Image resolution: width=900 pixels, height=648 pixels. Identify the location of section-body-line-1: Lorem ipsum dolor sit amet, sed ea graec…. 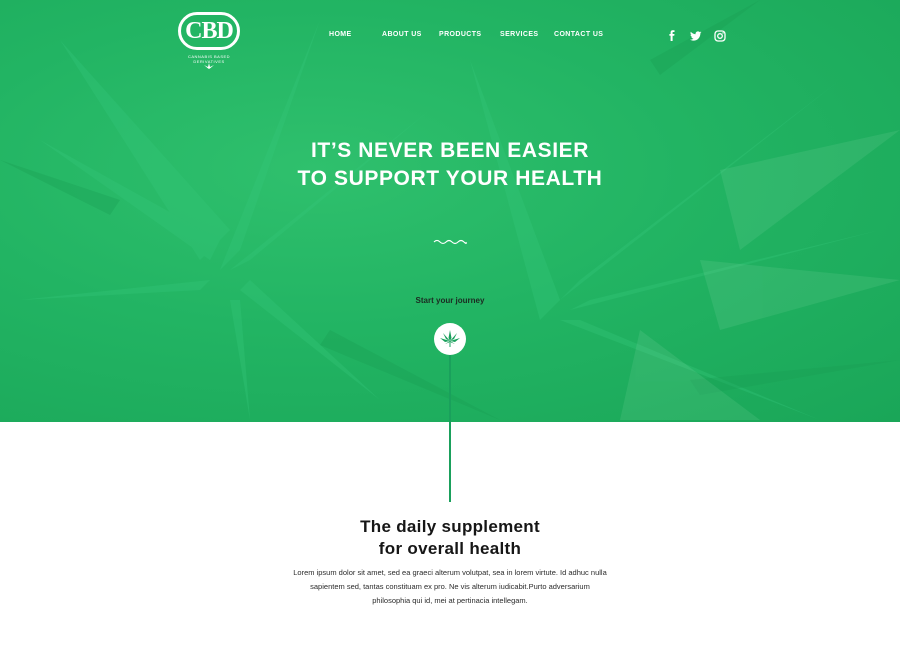
(450, 572).